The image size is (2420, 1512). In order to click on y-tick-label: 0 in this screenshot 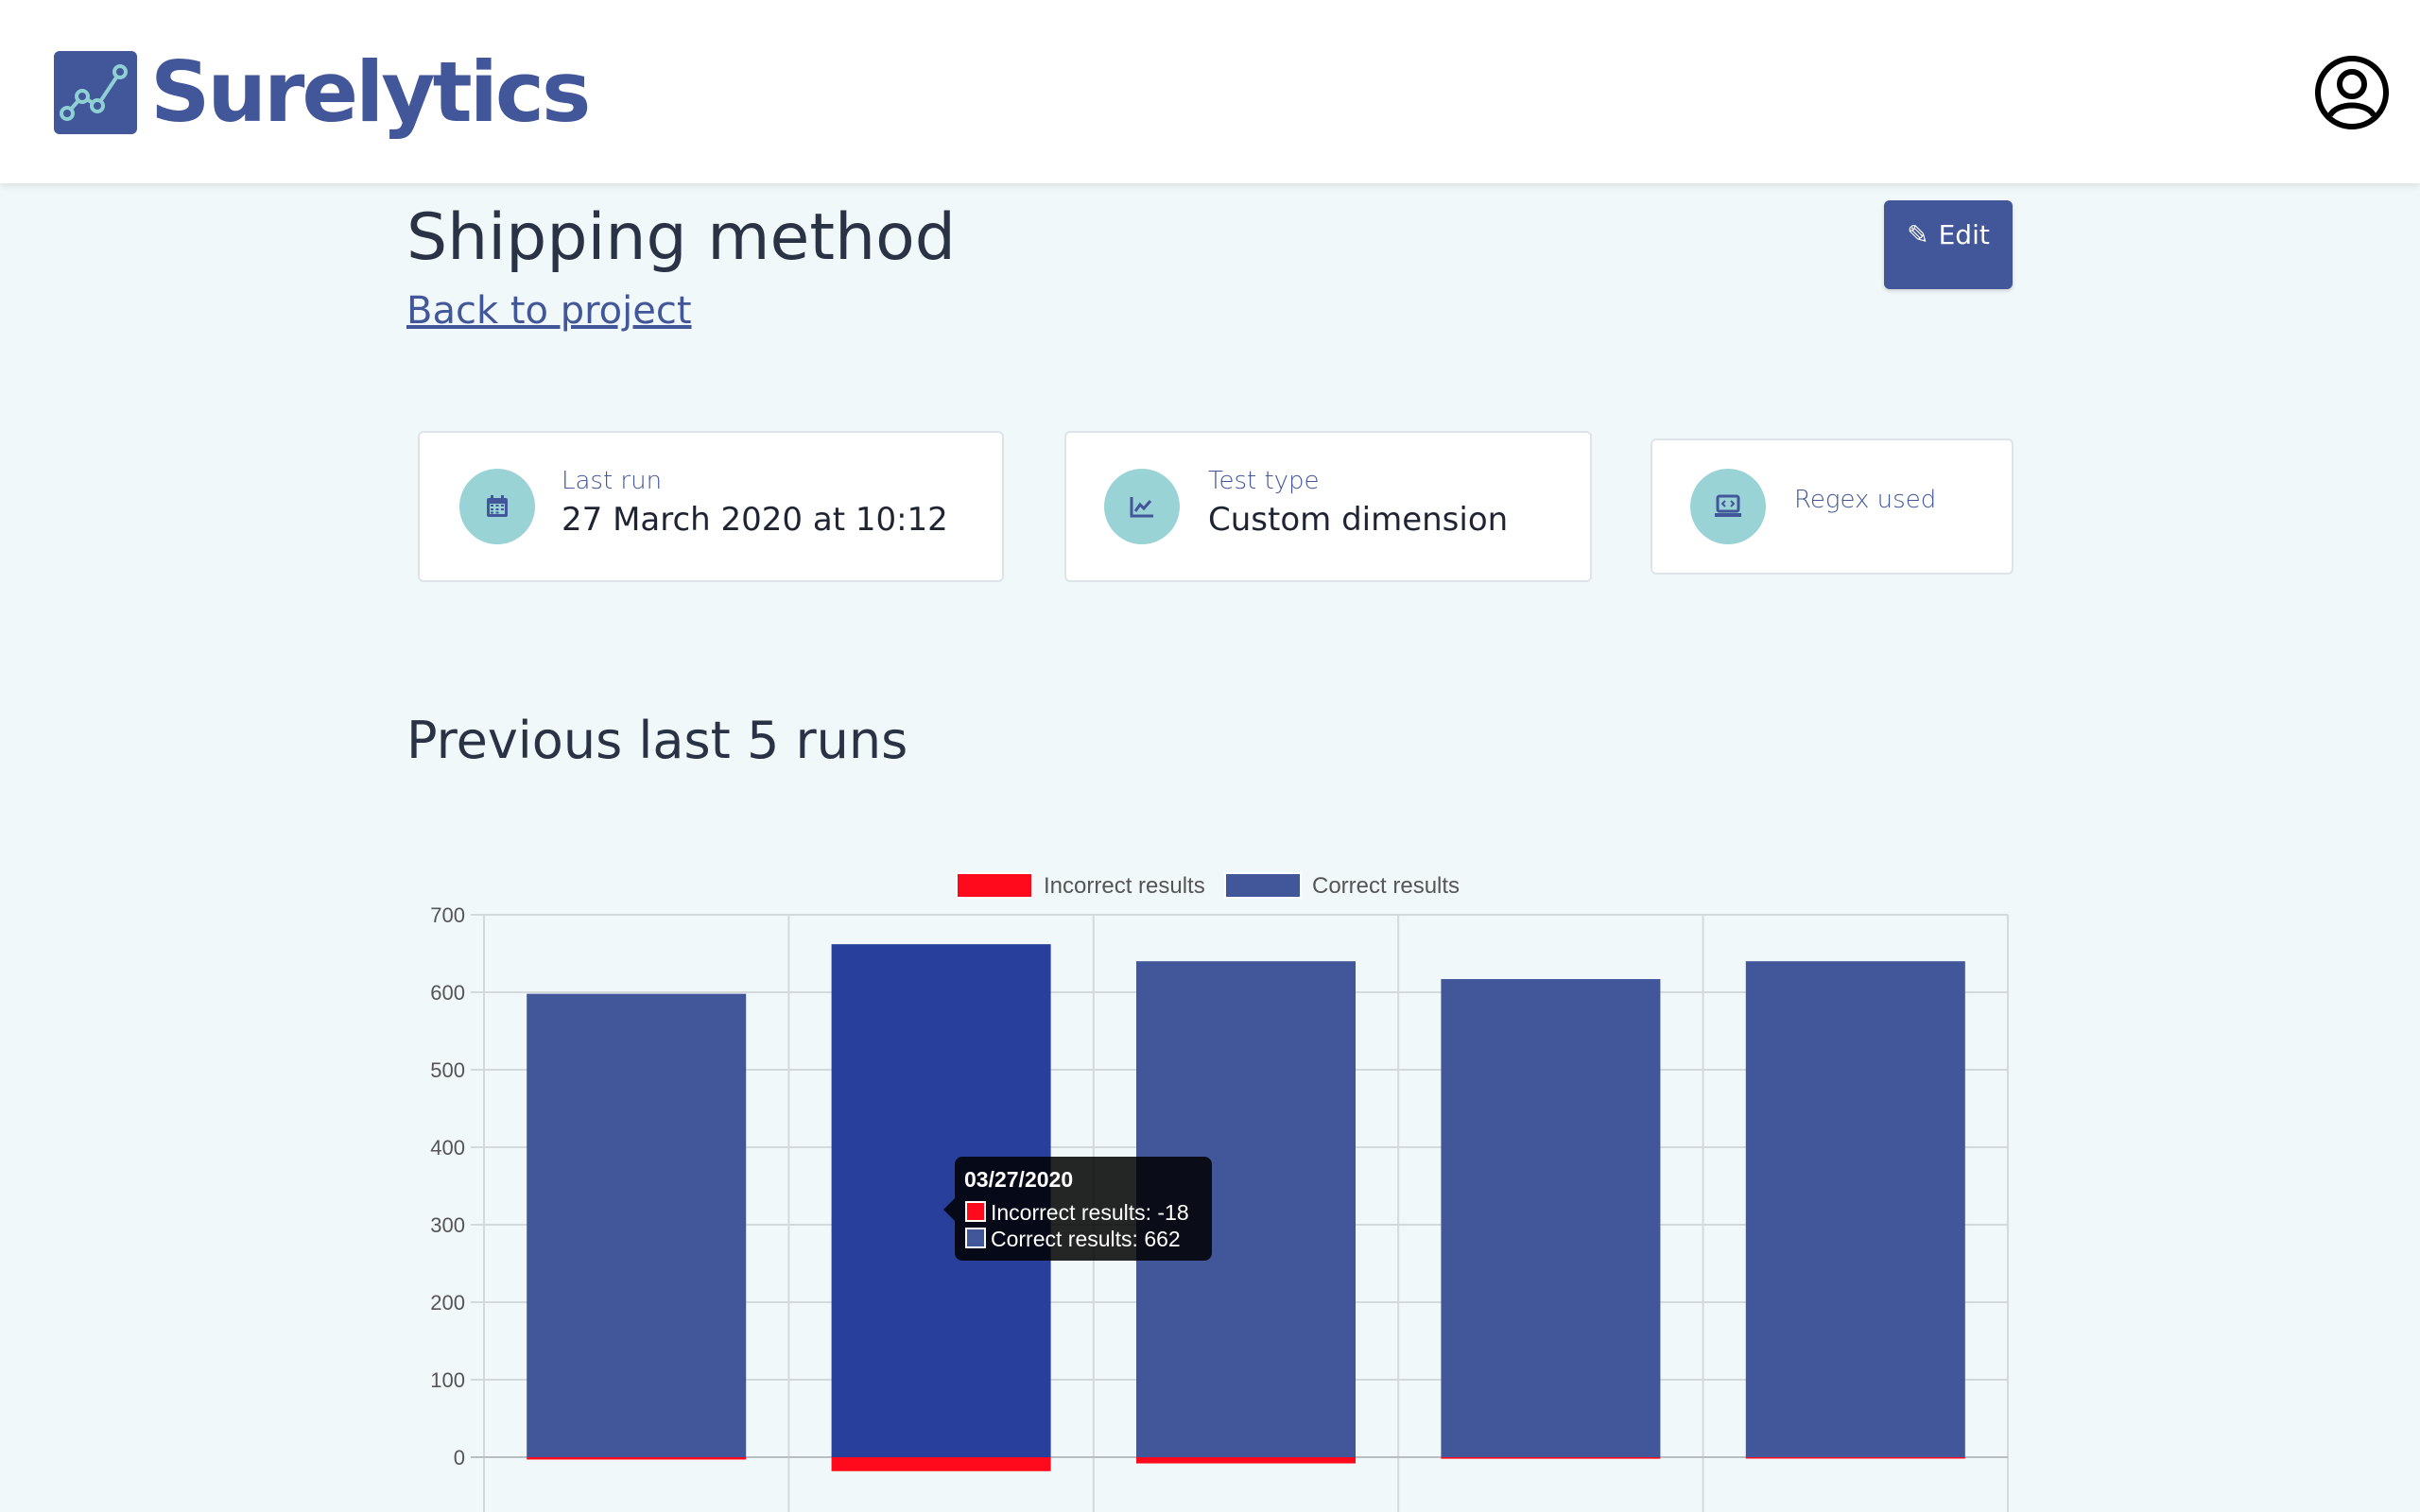, I will do `click(459, 1457)`.